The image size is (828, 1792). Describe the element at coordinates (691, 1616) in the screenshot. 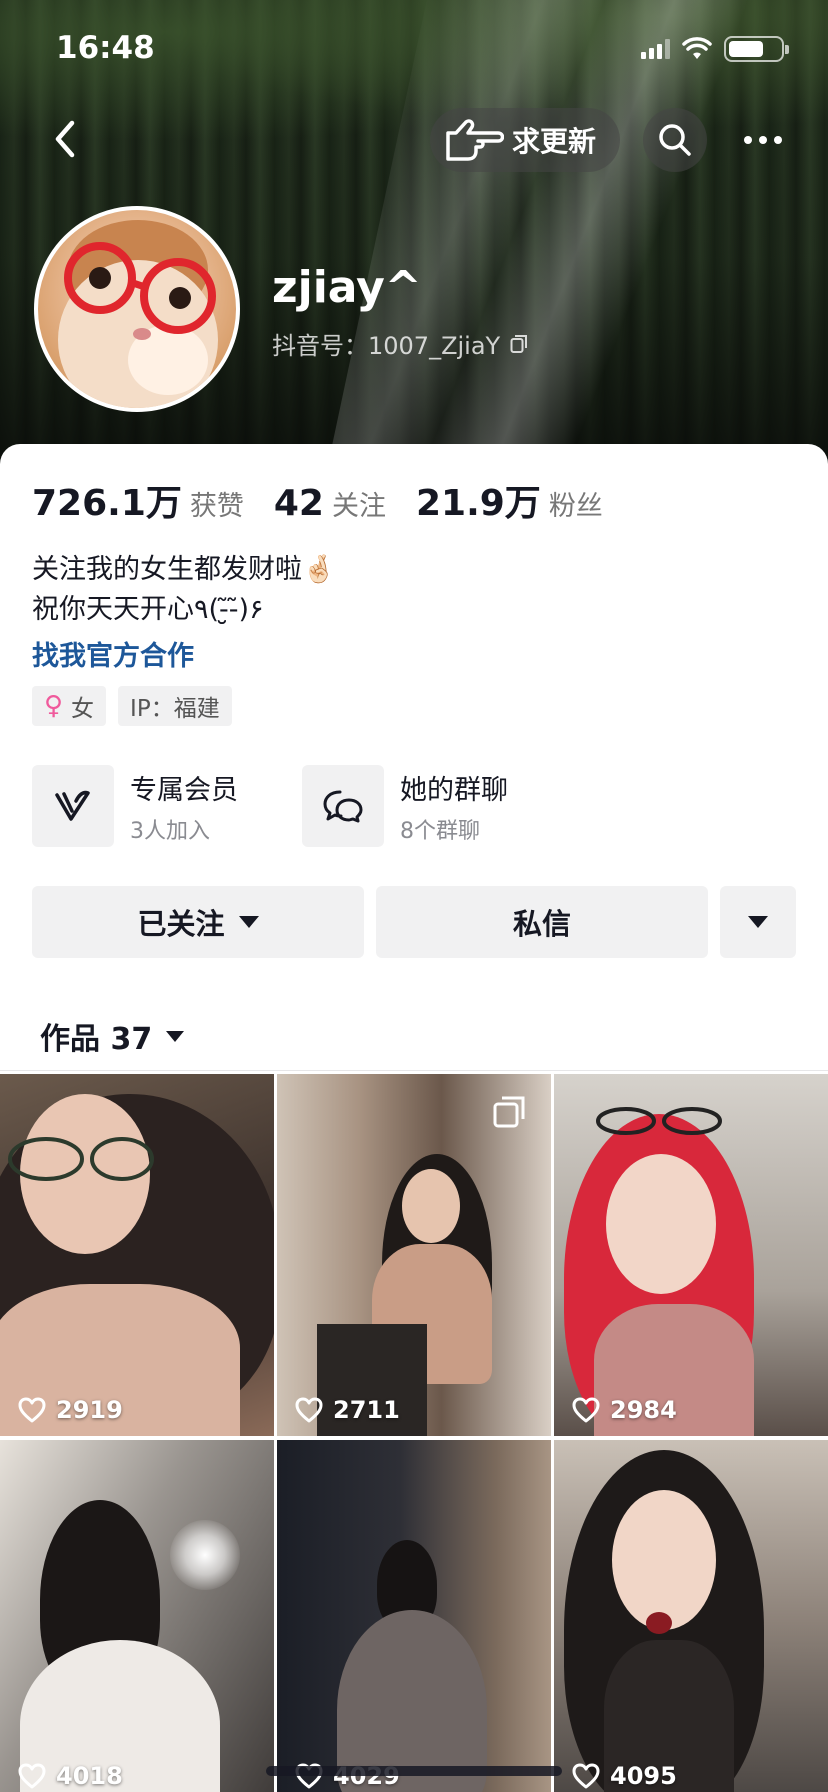

I see `video-thumbnail: 4095` at that location.